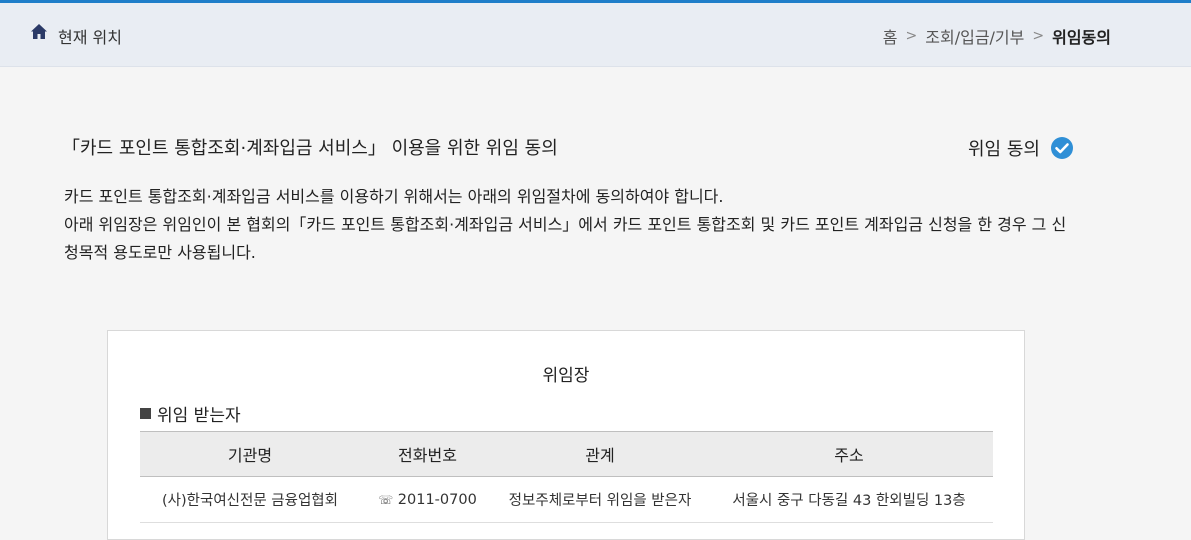 Image resolution: width=1191 pixels, height=540 pixels. Describe the element at coordinates (849, 499) in the screenshot. I see `address-cell: 서울시 중구 다동길 43 한외빌딩 13층` at that location.